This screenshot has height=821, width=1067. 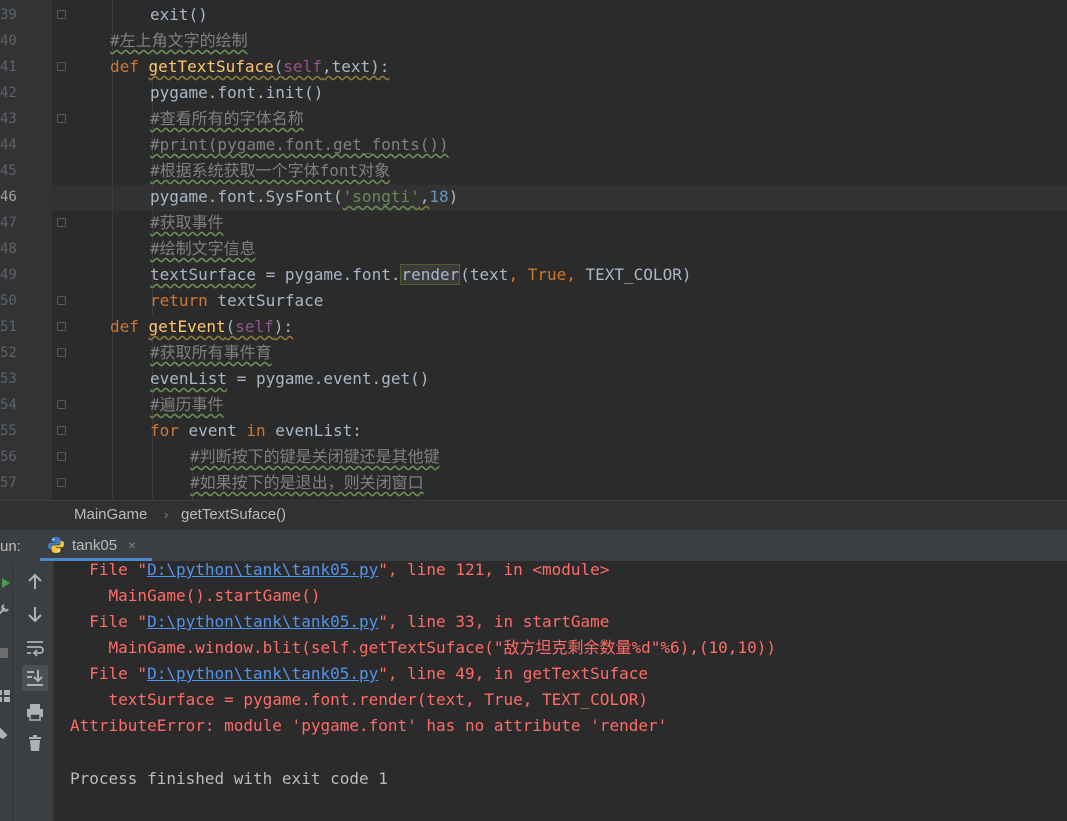 I want to click on code-text: ,, so click(x=518, y=274).